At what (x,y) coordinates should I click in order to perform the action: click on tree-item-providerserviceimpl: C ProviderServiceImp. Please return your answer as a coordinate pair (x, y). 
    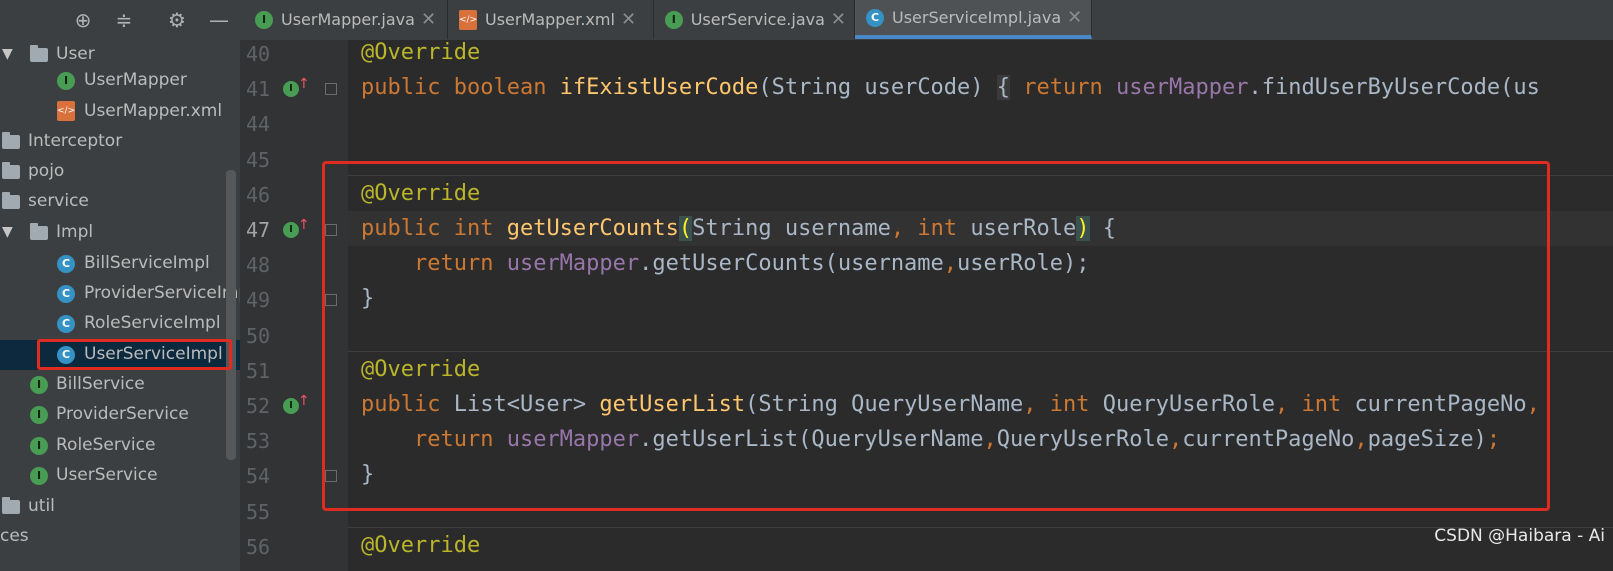
    Looking at the image, I should click on (124, 294).